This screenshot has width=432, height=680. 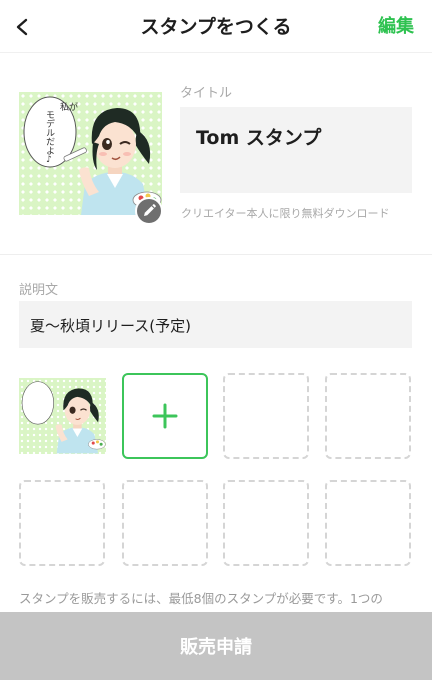 What do you see at coordinates (39, 290) in the screenshot?
I see `description-label: 説明文` at bounding box center [39, 290].